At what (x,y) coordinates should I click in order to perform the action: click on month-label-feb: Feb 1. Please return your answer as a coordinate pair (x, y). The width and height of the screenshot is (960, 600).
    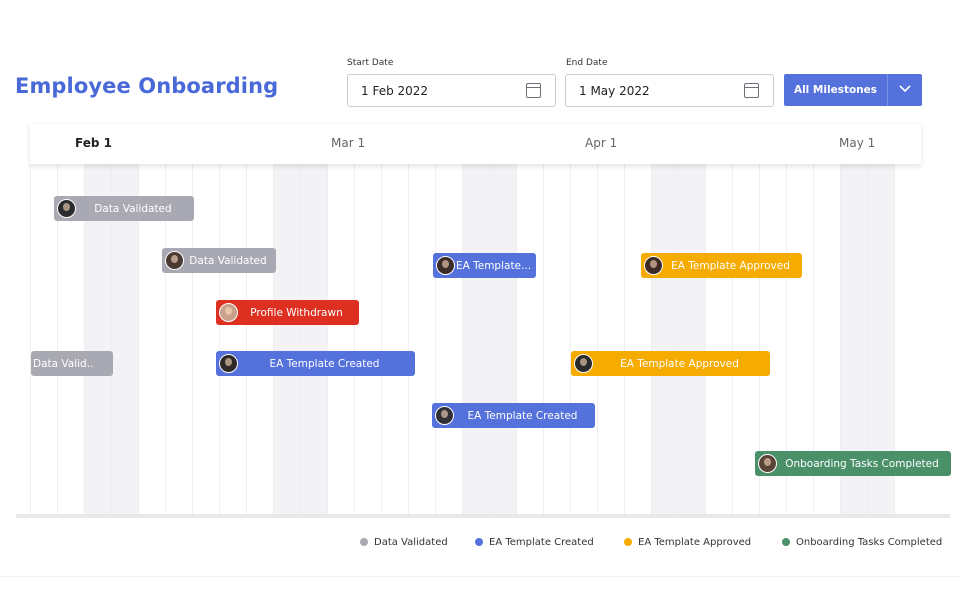
    Looking at the image, I should click on (93, 143).